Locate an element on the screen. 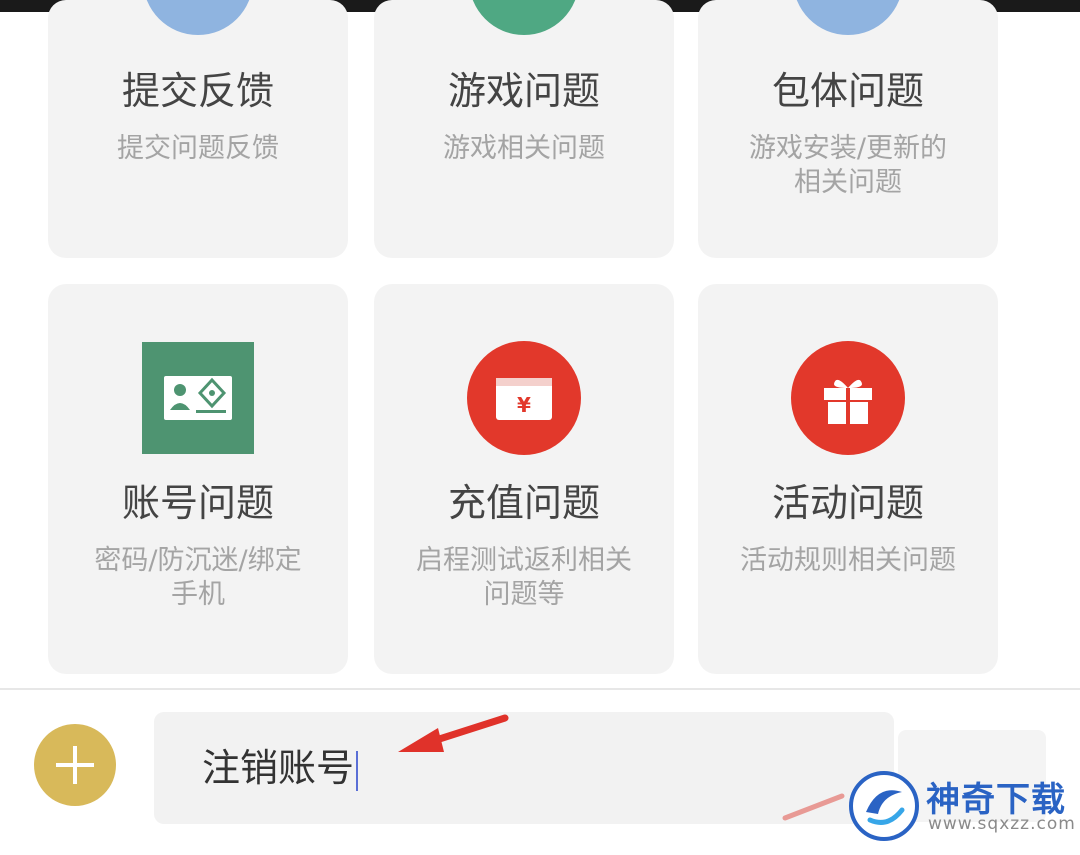 The image size is (1080, 855). card-subtitle: 密码/防沉迷/绑定手机 is located at coordinates (198, 577).